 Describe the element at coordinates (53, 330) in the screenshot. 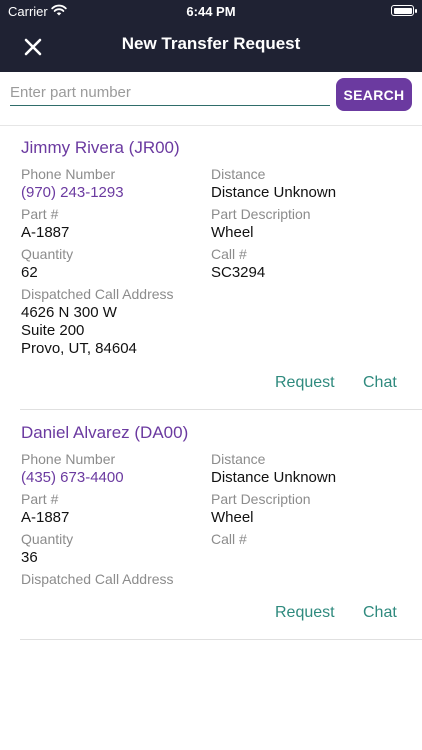

I see `address-line: Suite 200` at that location.